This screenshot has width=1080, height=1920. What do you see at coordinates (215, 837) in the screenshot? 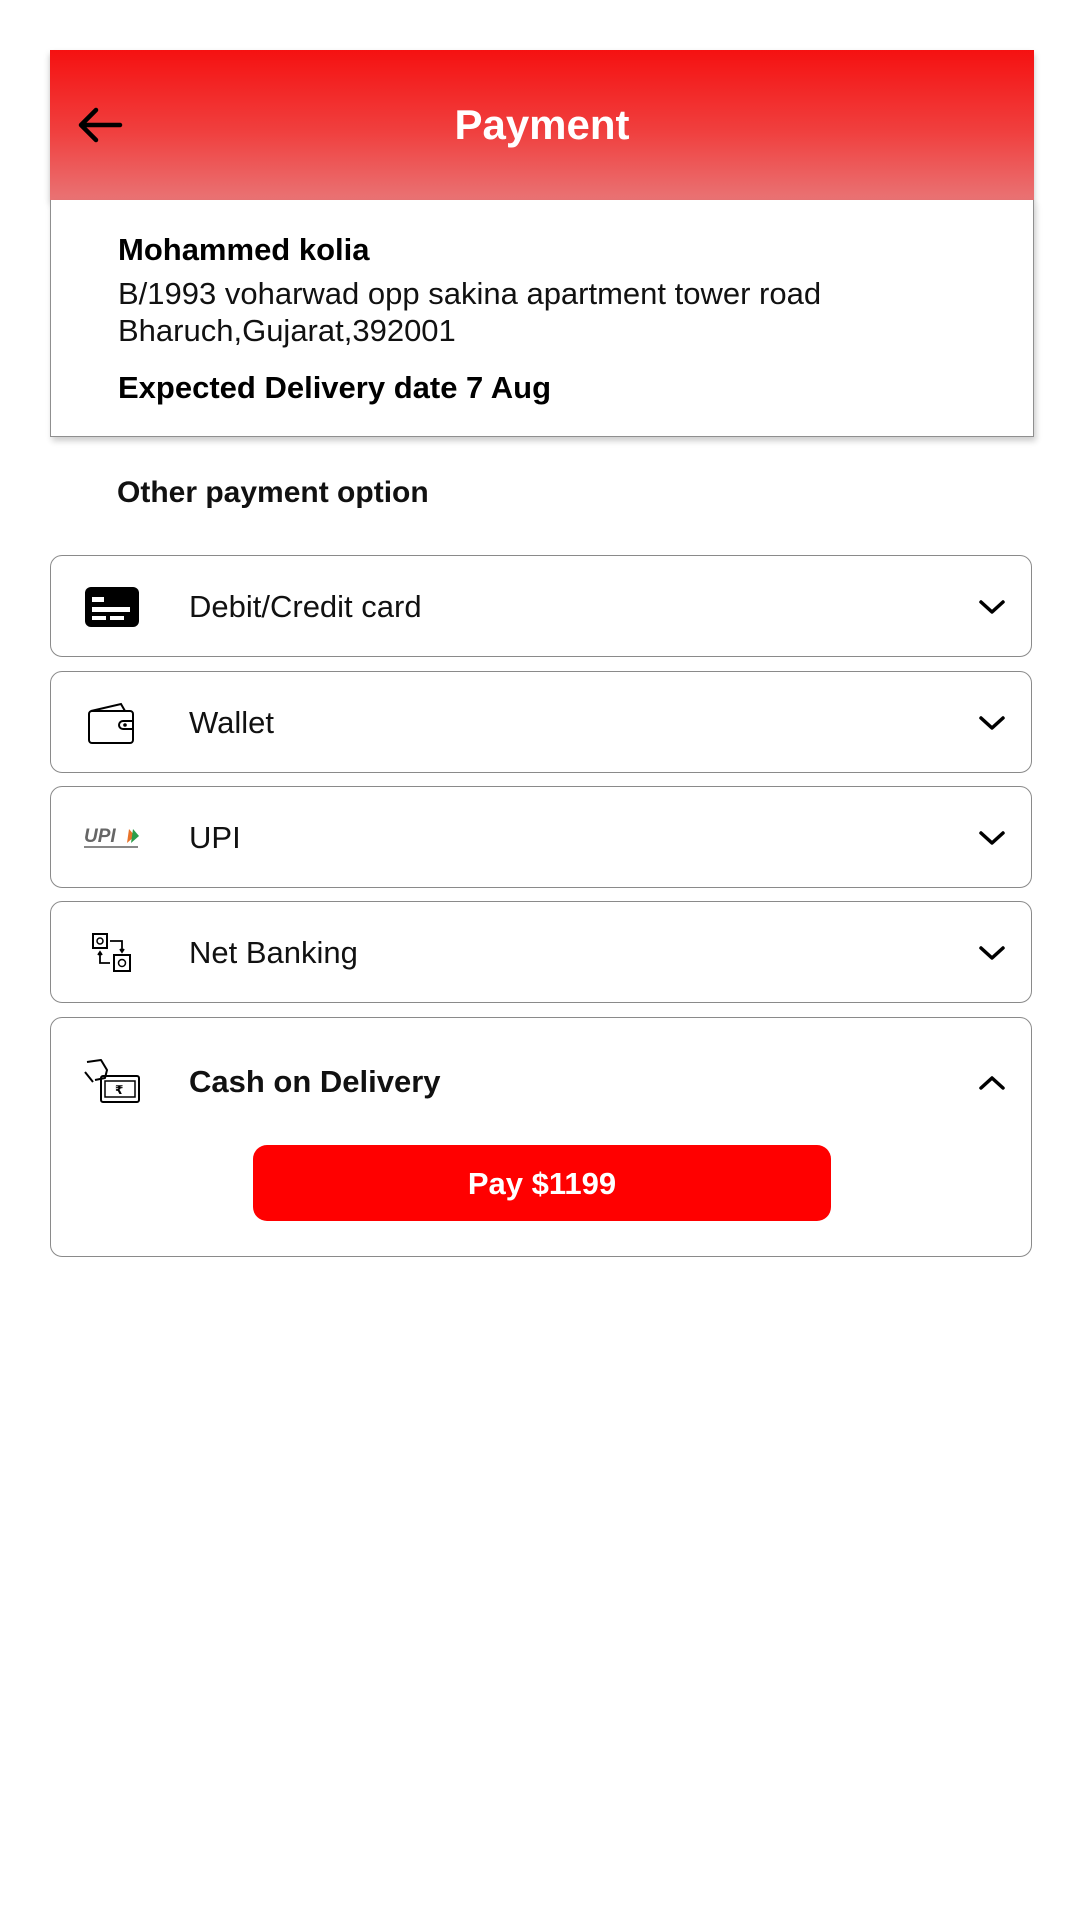
I see `option-label: UPI` at bounding box center [215, 837].